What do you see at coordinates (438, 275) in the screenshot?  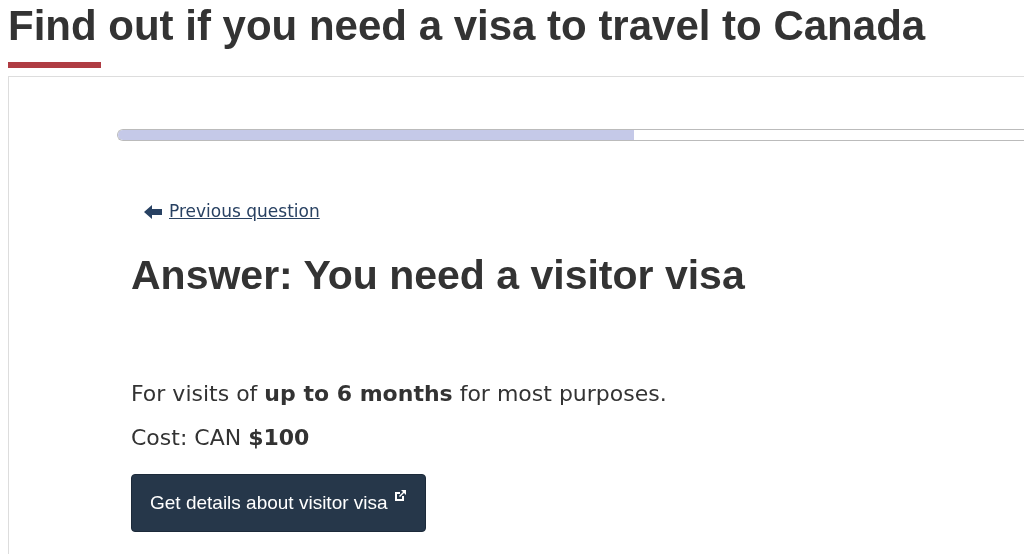 I see `answer-heading: Answer: You need a visitor visa` at bounding box center [438, 275].